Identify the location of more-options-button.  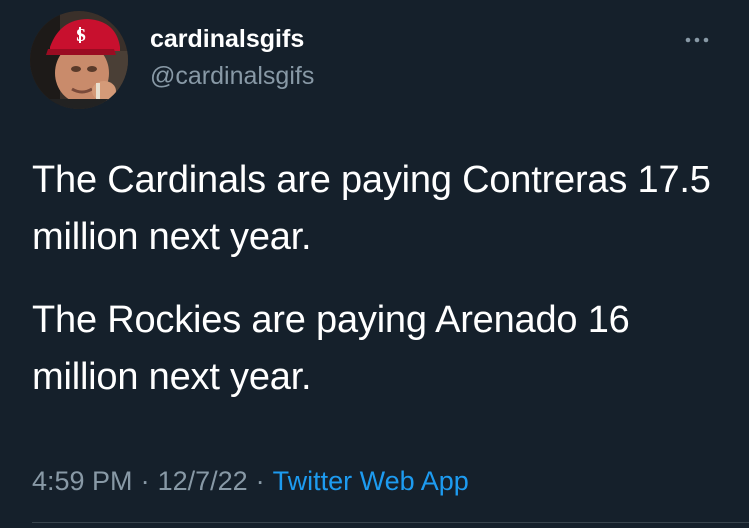
(697, 40).